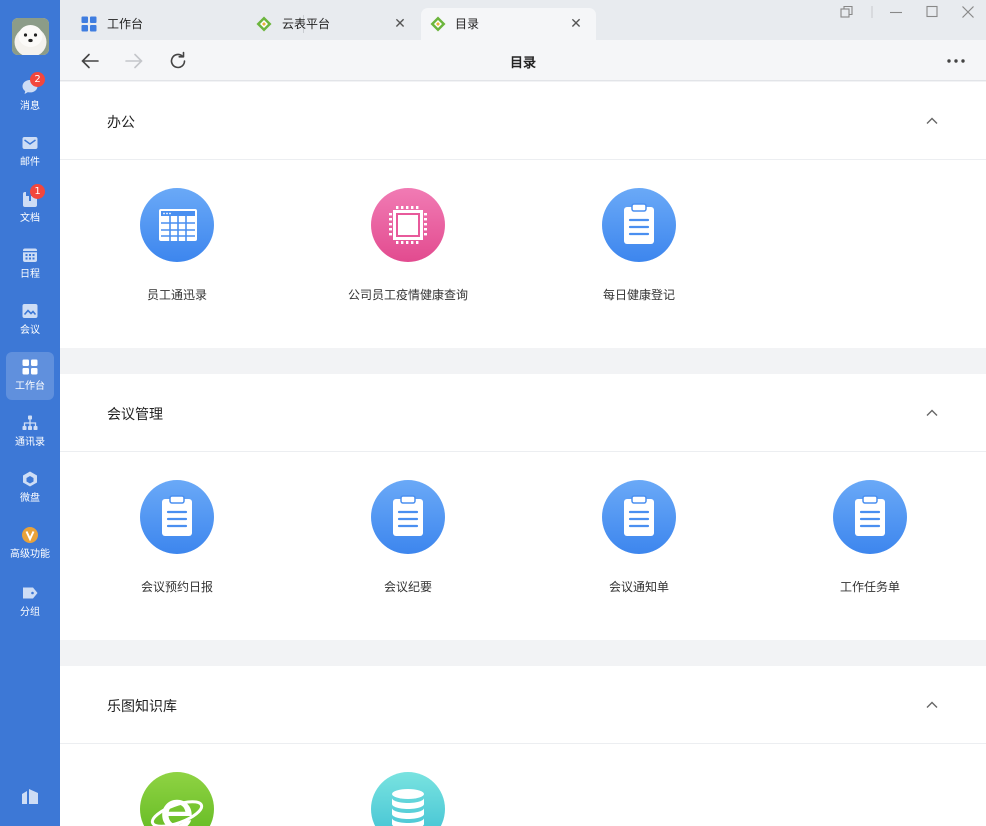 The width and height of the screenshot is (986, 826). Describe the element at coordinates (508, 24) in the screenshot. I see `tab-catalog: 目录 ✕` at that location.